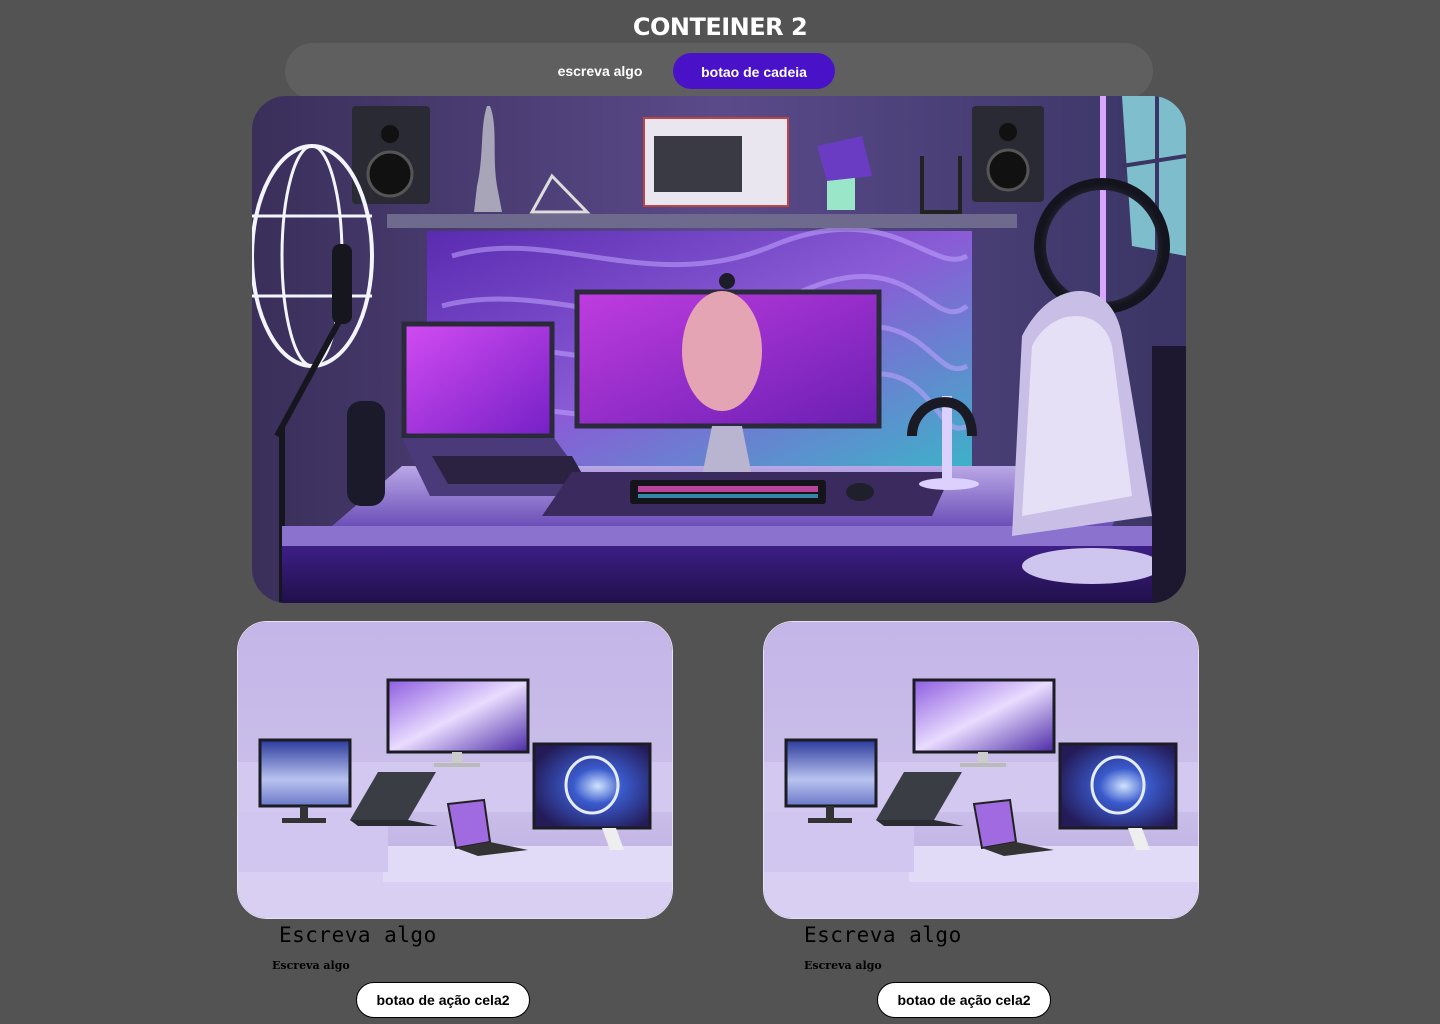  What do you see at coordinates (754, 71) in the screenshot?
I see `chain-button: botao de cadeia` at bounding box center [754, 71].